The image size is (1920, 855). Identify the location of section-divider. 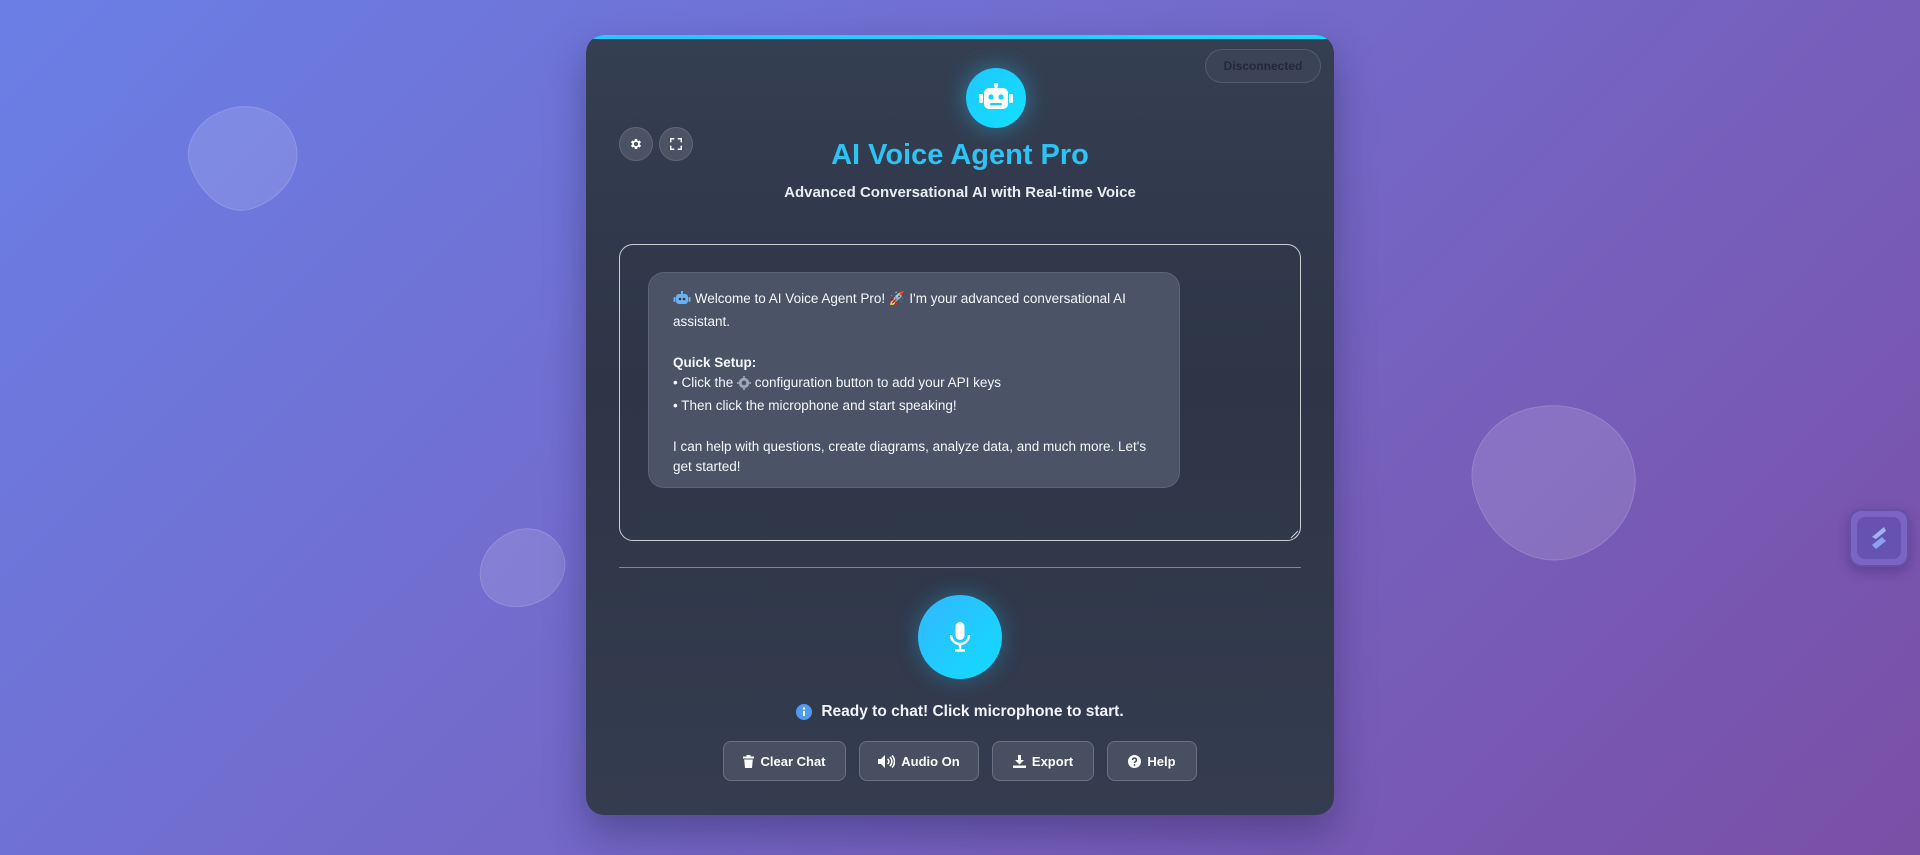
(960, 567).